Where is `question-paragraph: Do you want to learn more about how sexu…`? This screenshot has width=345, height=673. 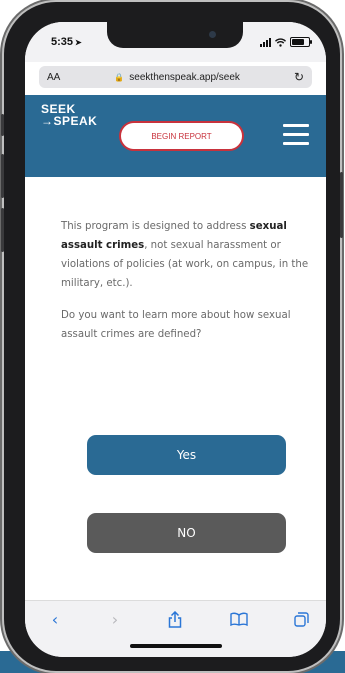
question-paragraph: Do you want to learn more about how sexu… is located at coordinates (176, 325).